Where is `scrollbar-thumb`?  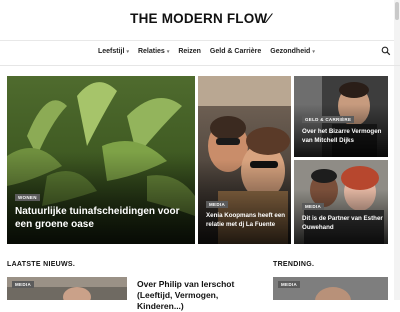 scrollbar-thumb is located at coordinates (397, 11).